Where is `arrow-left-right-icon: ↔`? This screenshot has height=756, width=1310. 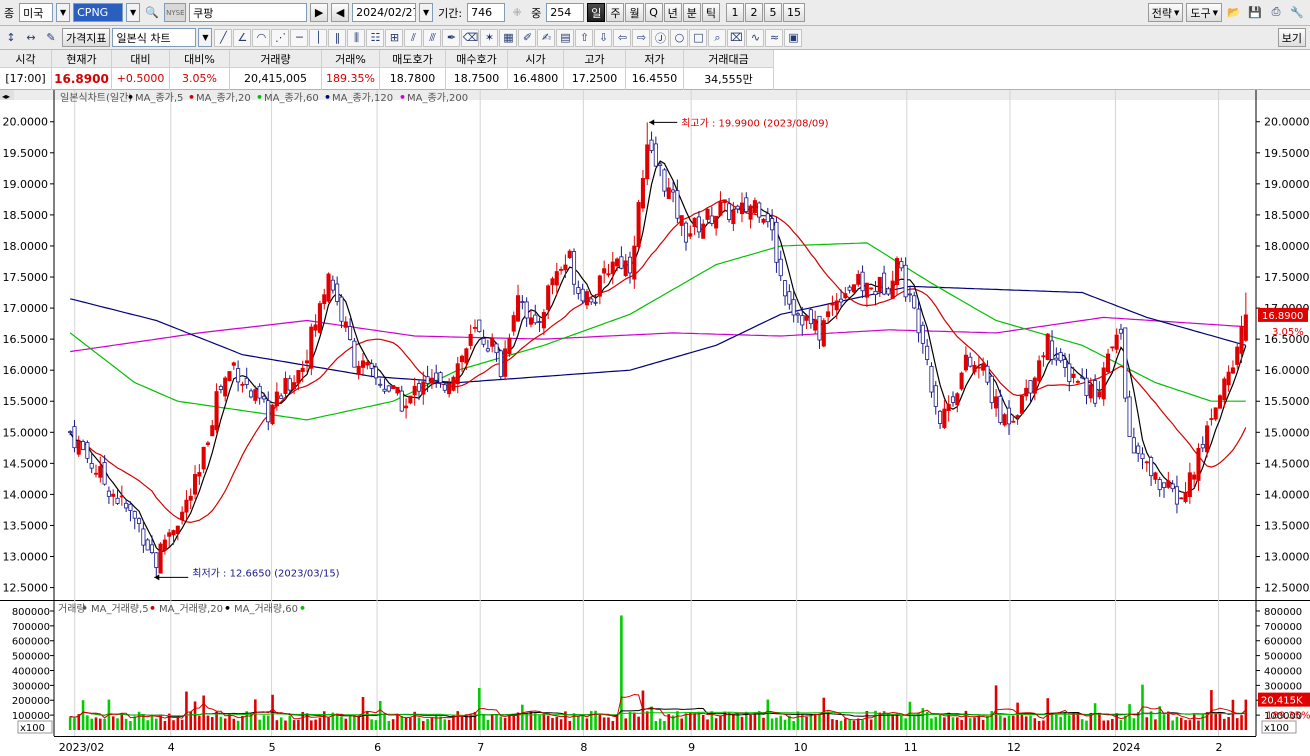
arrow-left-right-icon: ↔ is located at coordinates (31, 38).